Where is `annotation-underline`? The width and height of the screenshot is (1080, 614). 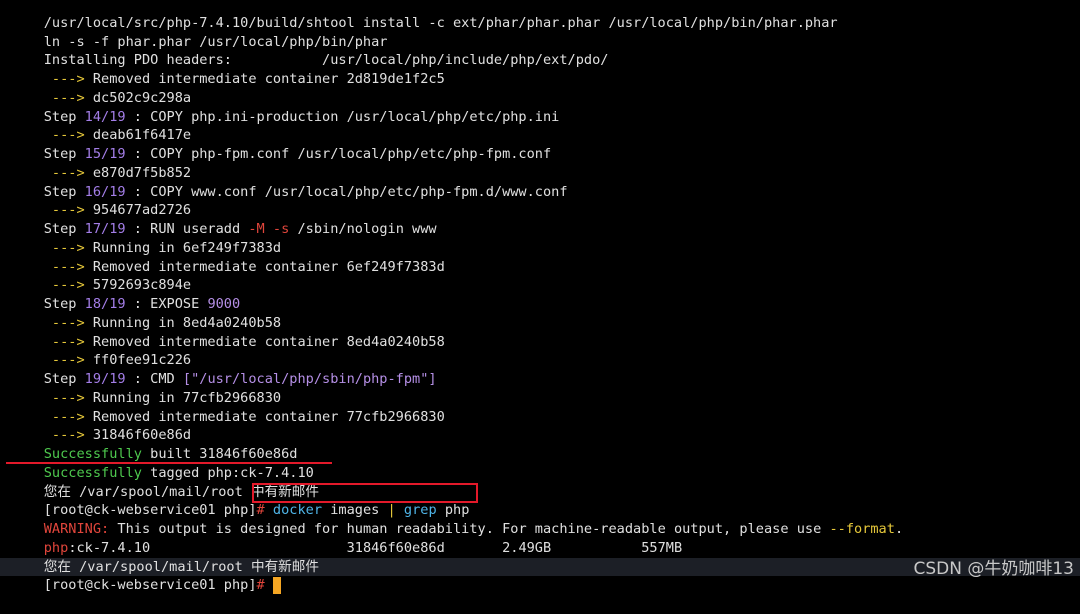
annotation-underline is located at coordinates (169, 463).